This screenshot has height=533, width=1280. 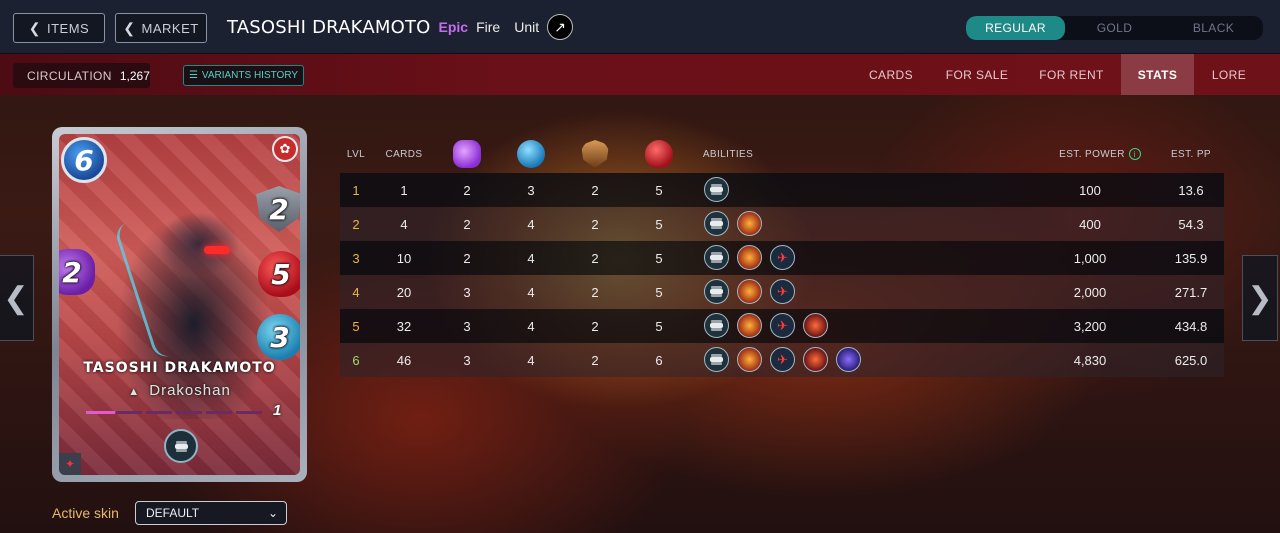 I want to click on cell-pp: 13.6, so click(x=1191, y=190).